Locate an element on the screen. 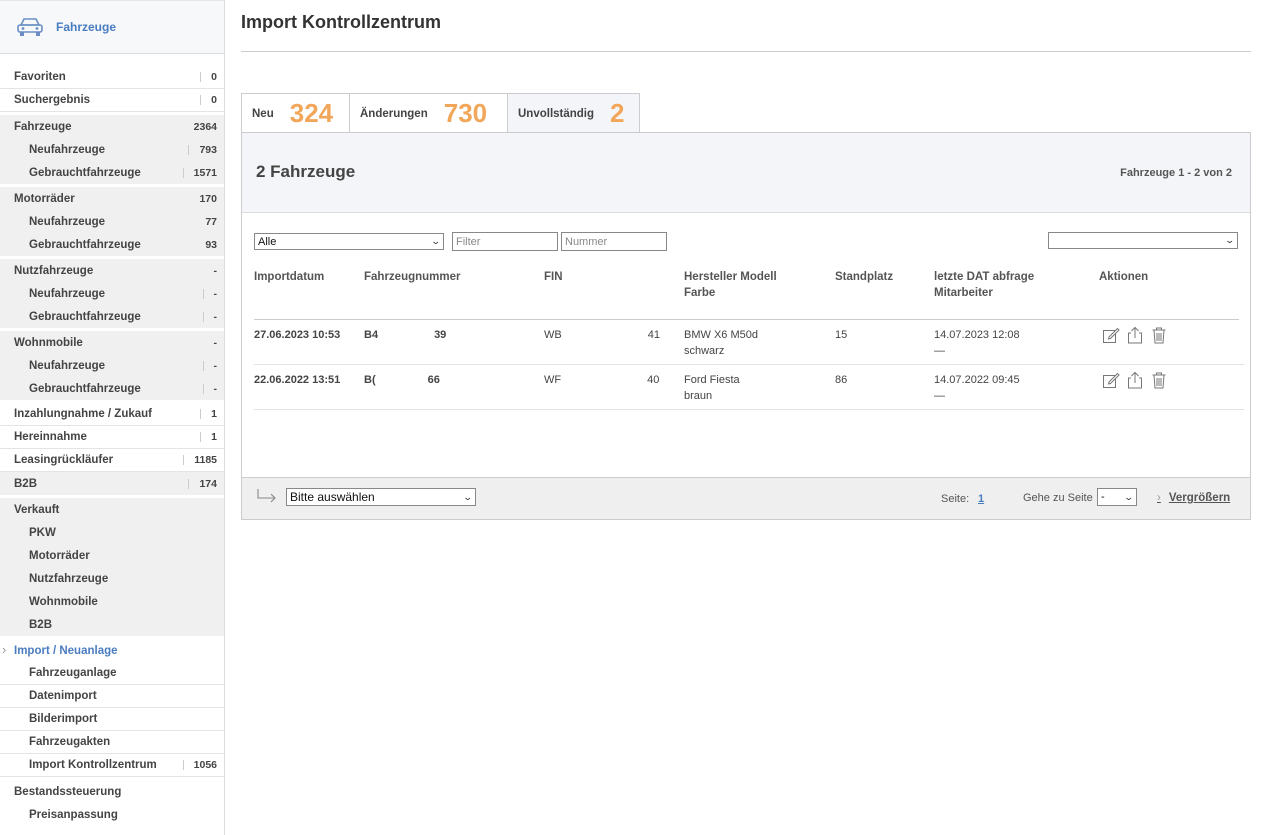 The height and width of the screenshot is (835, 1273). sidebar-item: Favoriten 0 is located at coordinates (112, 77).